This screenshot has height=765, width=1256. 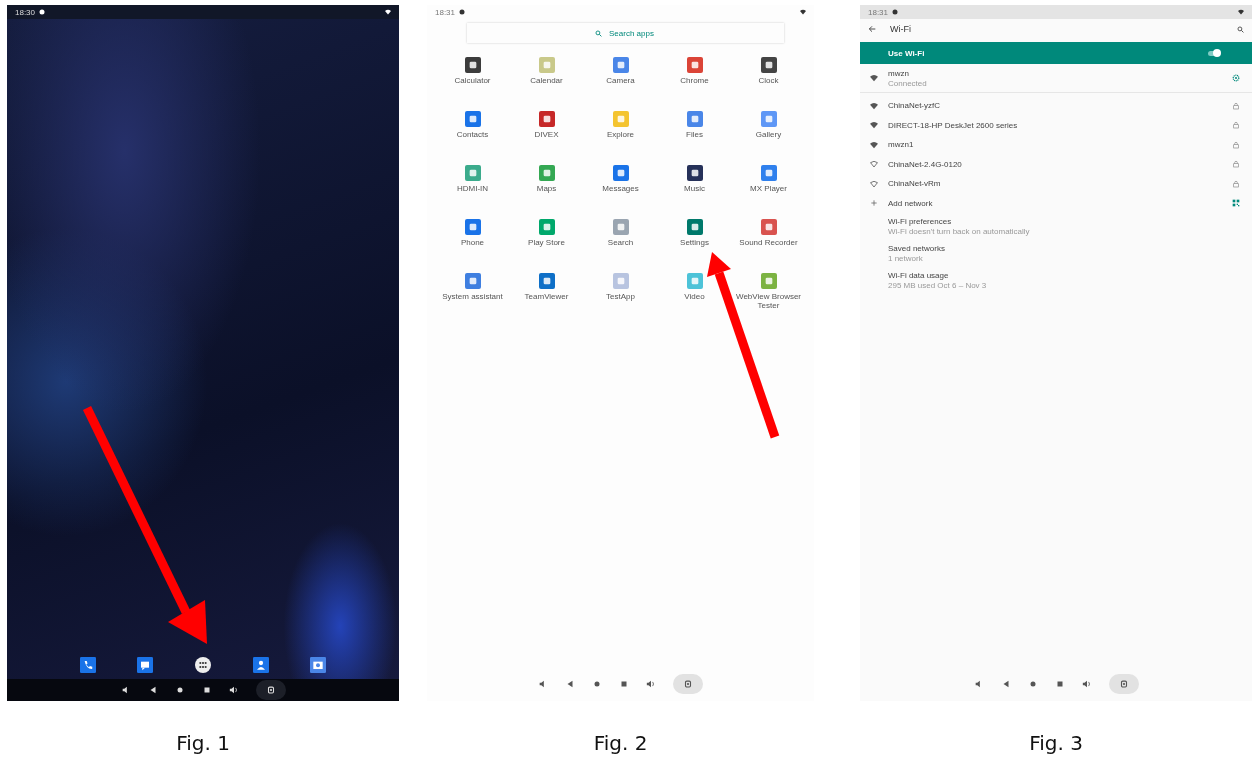 What do you see at coordinates (906, 53) in the screenshot?
I see `toggle-label: Use Wi-Fi` at bounding box center [906, 53].